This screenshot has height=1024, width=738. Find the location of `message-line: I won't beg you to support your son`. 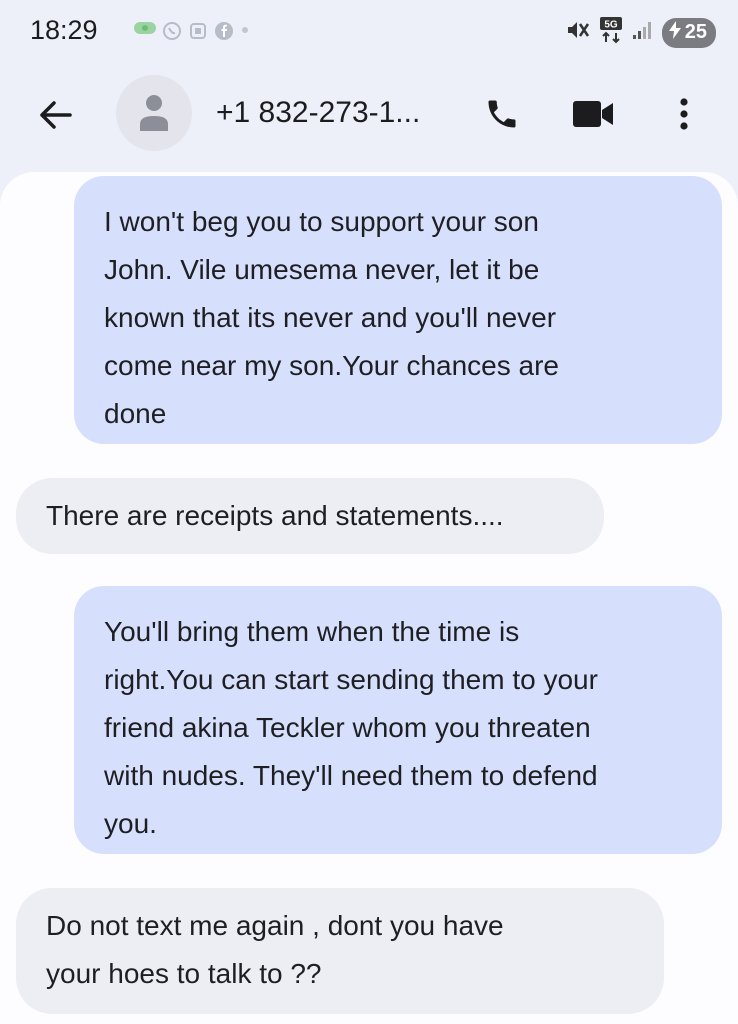

message-line: I won't beg you to support your son is located at coordinates (321, 221).